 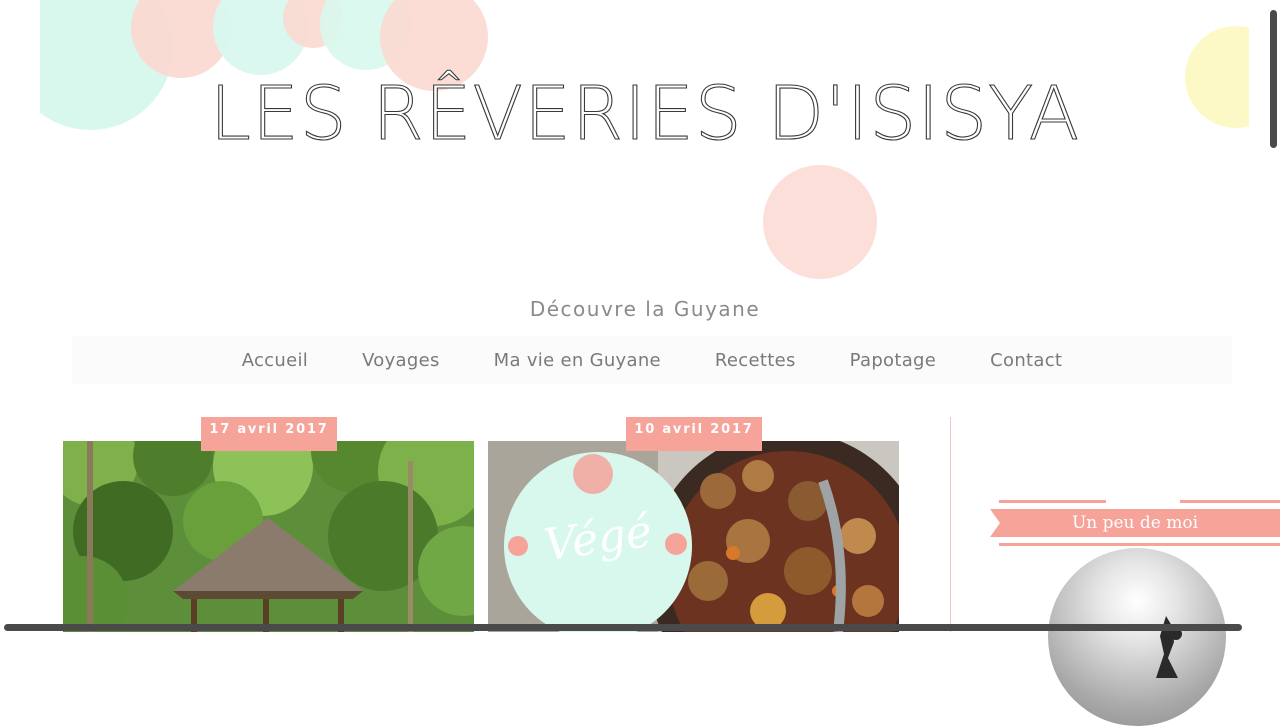 I want to click on site-tagline: Découvre la Guyane, so click(x=645, y=309).